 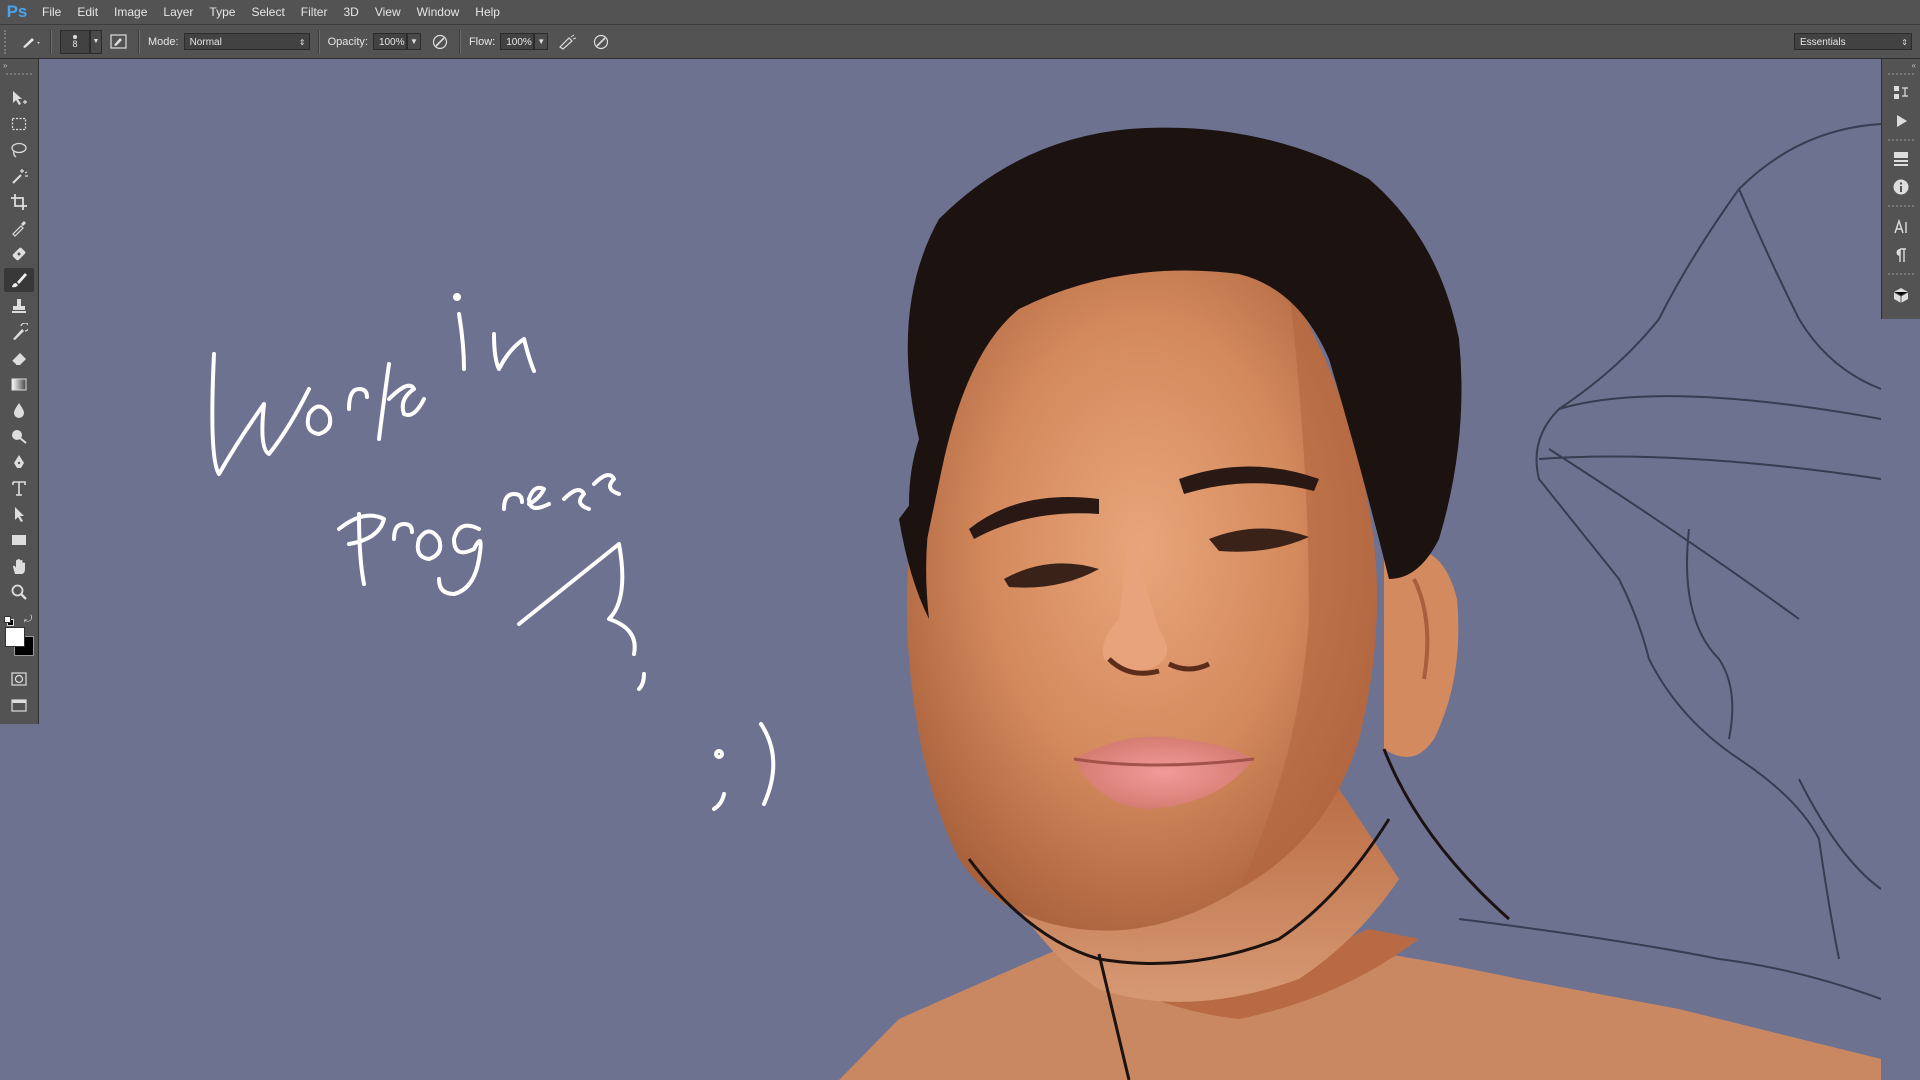 I want to click on lasso-icon, so click(x=19, y=150).